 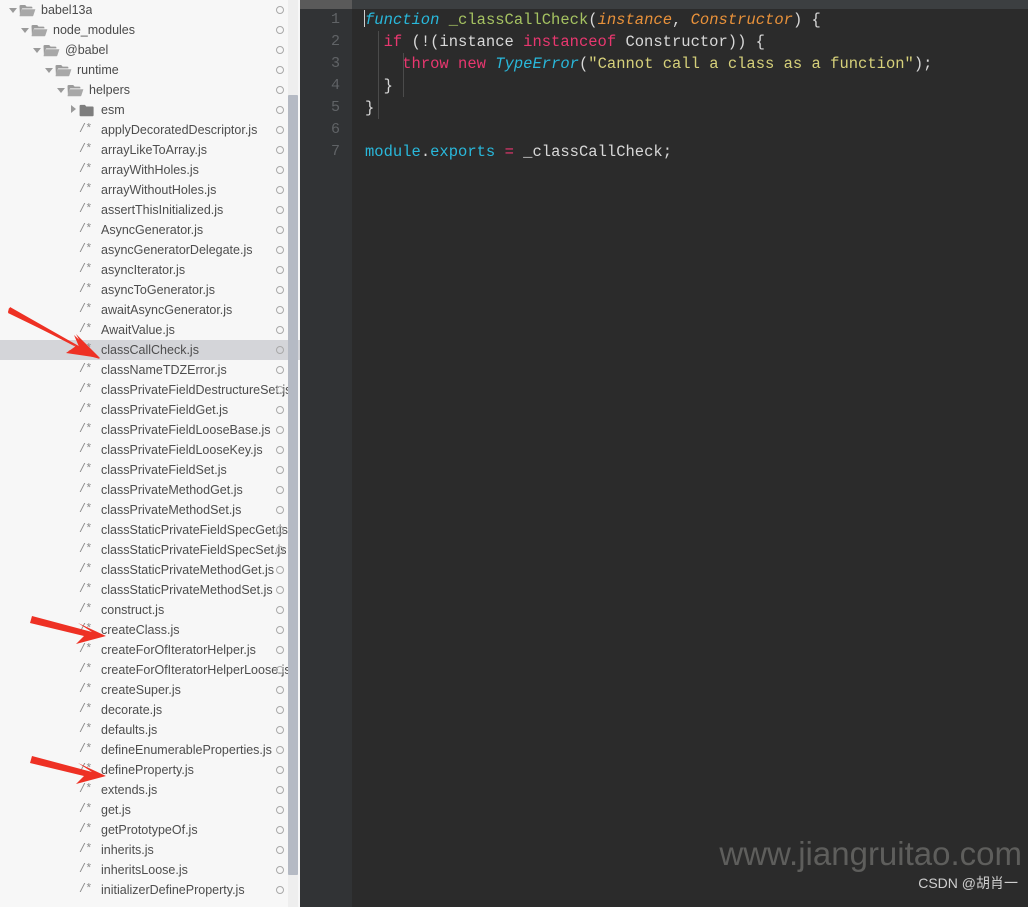 What do you see at coordinates (150, 830) in the screenshot?
I see `tree-file-getprototypeof-js: /* getPrototypeOf.js` at bounding box center [150, 830].